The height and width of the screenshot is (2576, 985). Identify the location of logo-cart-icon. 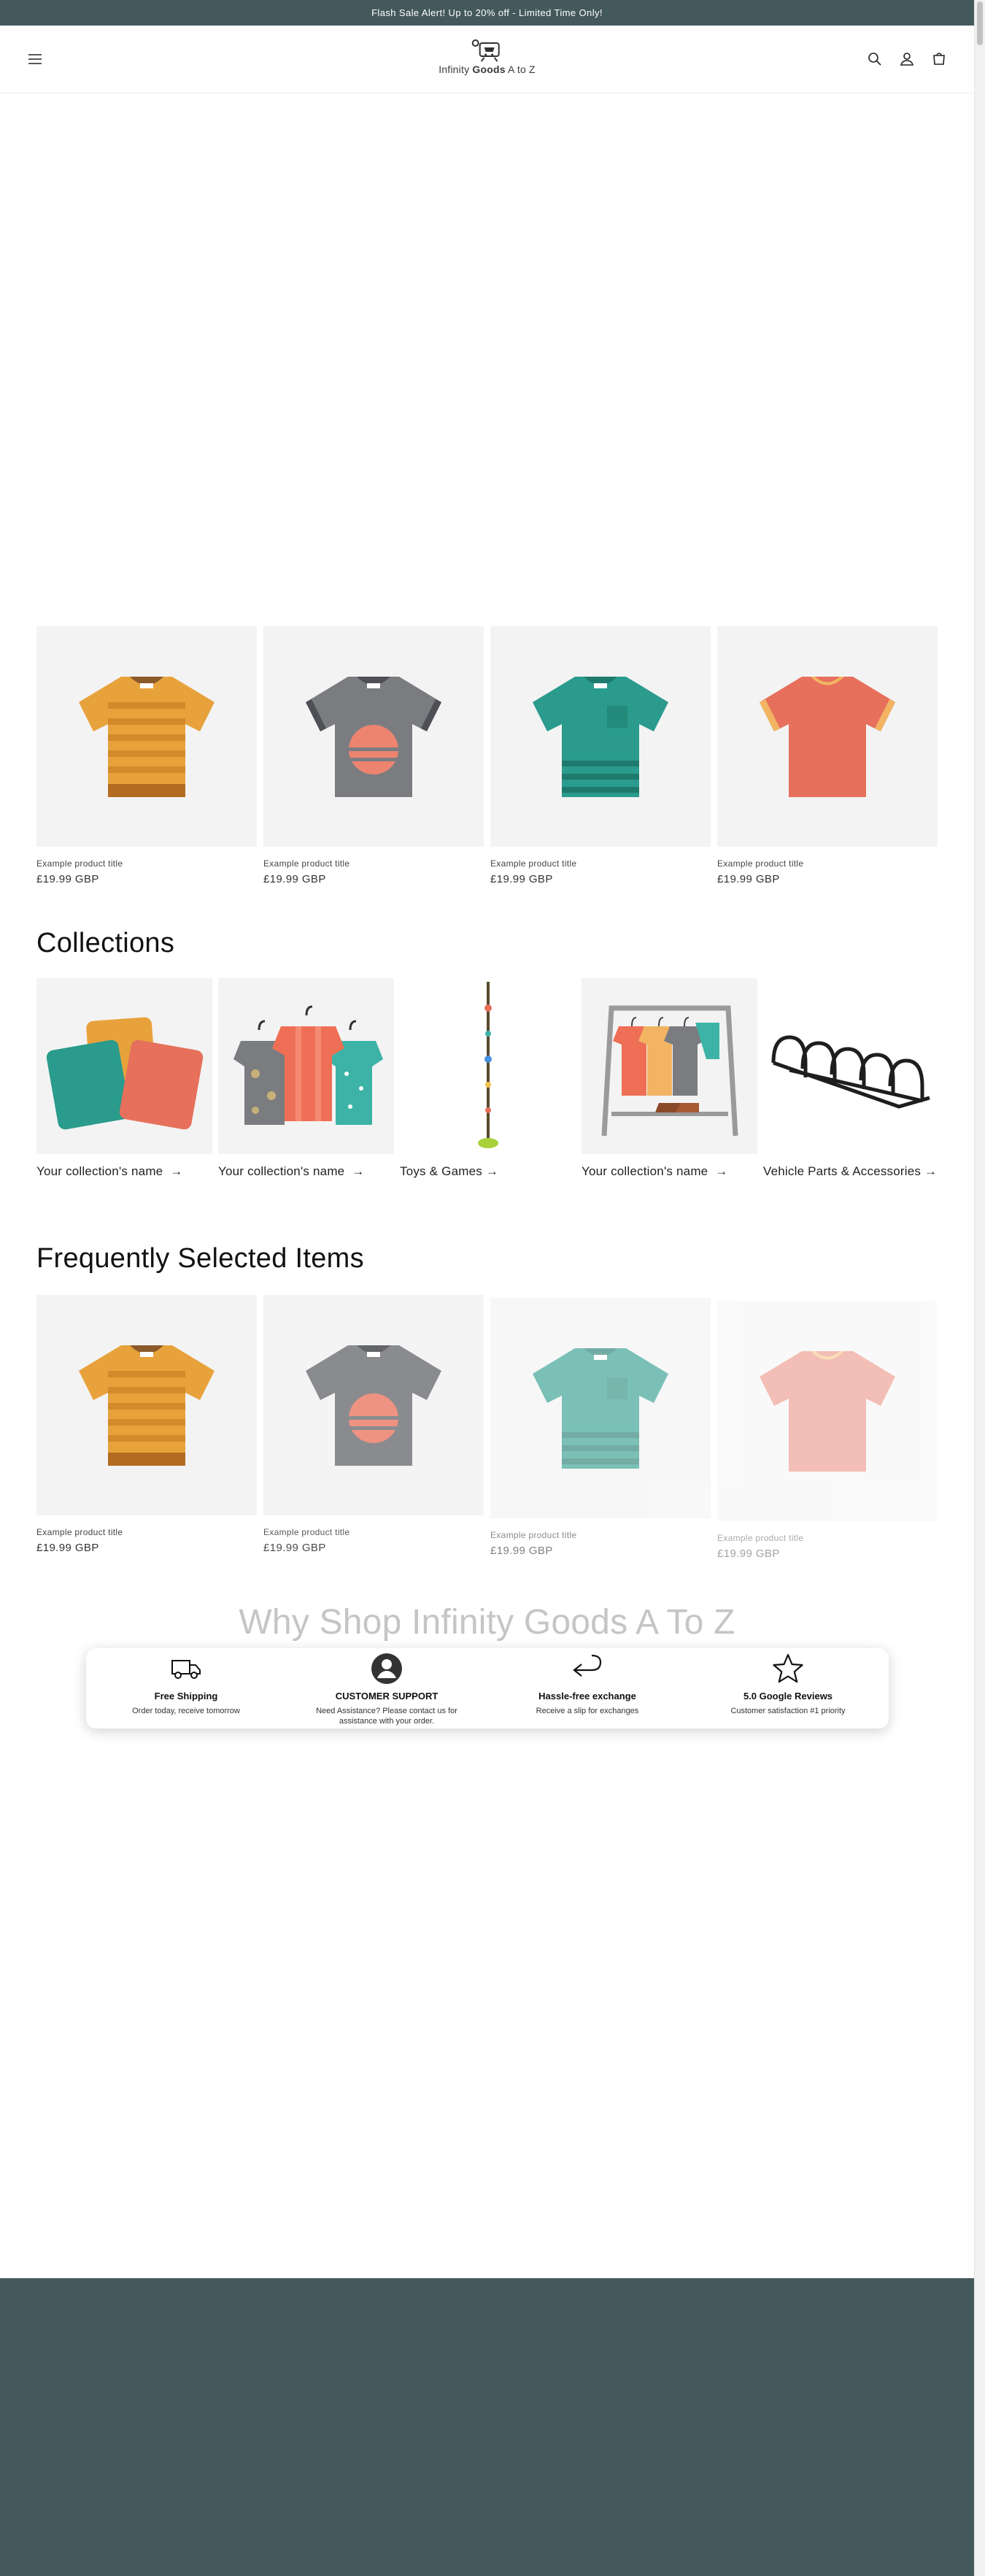
(485, 50).